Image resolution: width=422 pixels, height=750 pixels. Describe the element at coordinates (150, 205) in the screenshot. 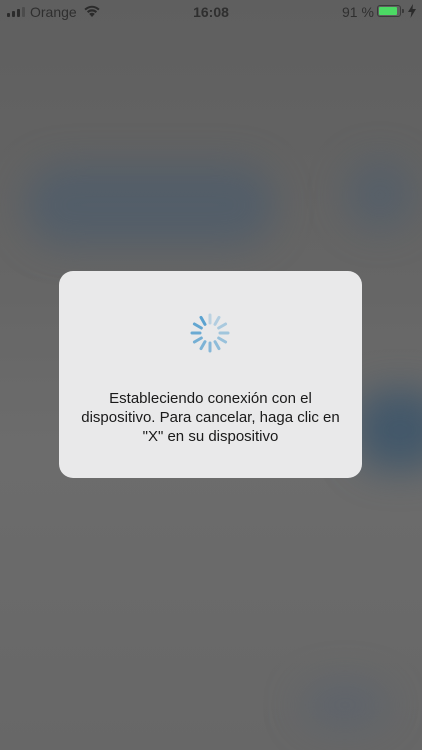

I see `blurred-field-left` at that location.